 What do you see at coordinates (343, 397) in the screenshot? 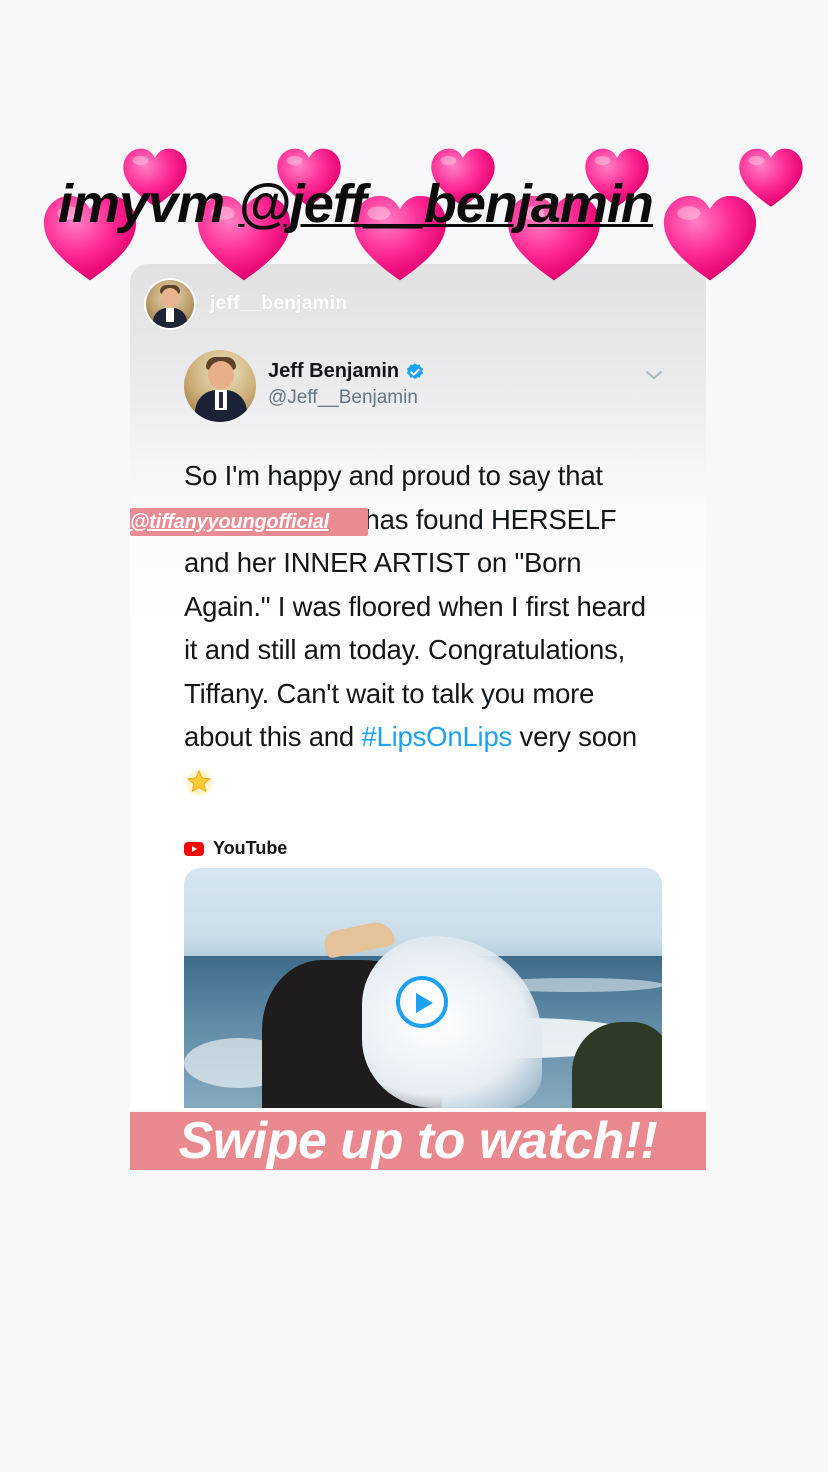
I see `tweet-author-handle: @Jeff__Benjamin` at bounding box center [343, 397].